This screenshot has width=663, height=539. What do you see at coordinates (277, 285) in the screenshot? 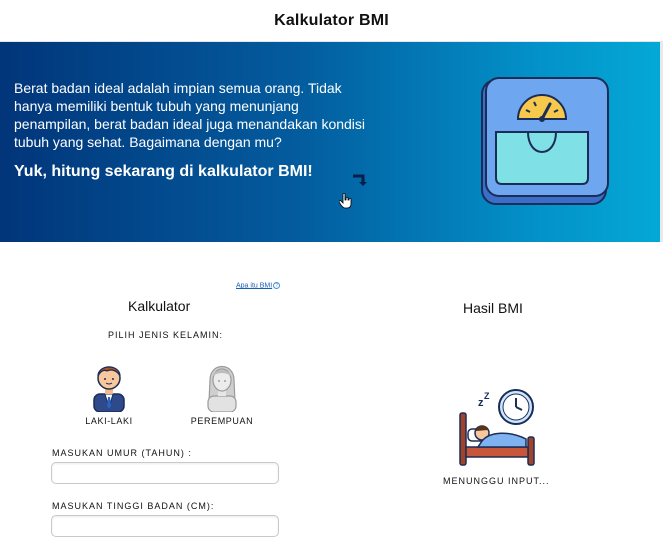
I see `help-icon: ?` at bounding box center [277, 285].